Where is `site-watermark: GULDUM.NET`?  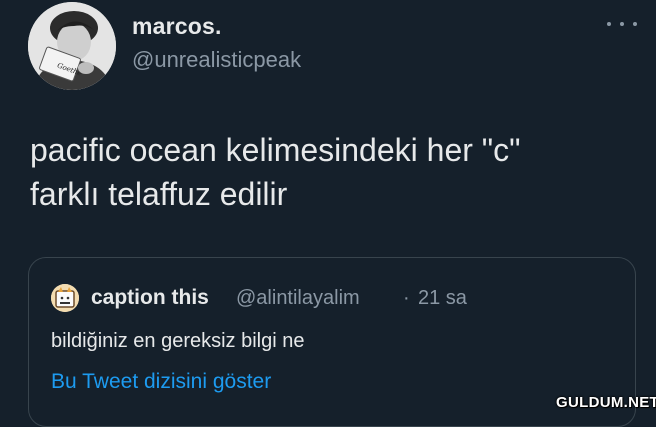
site-watermark: GULDUM.NET is located at coordinates (606, 402).